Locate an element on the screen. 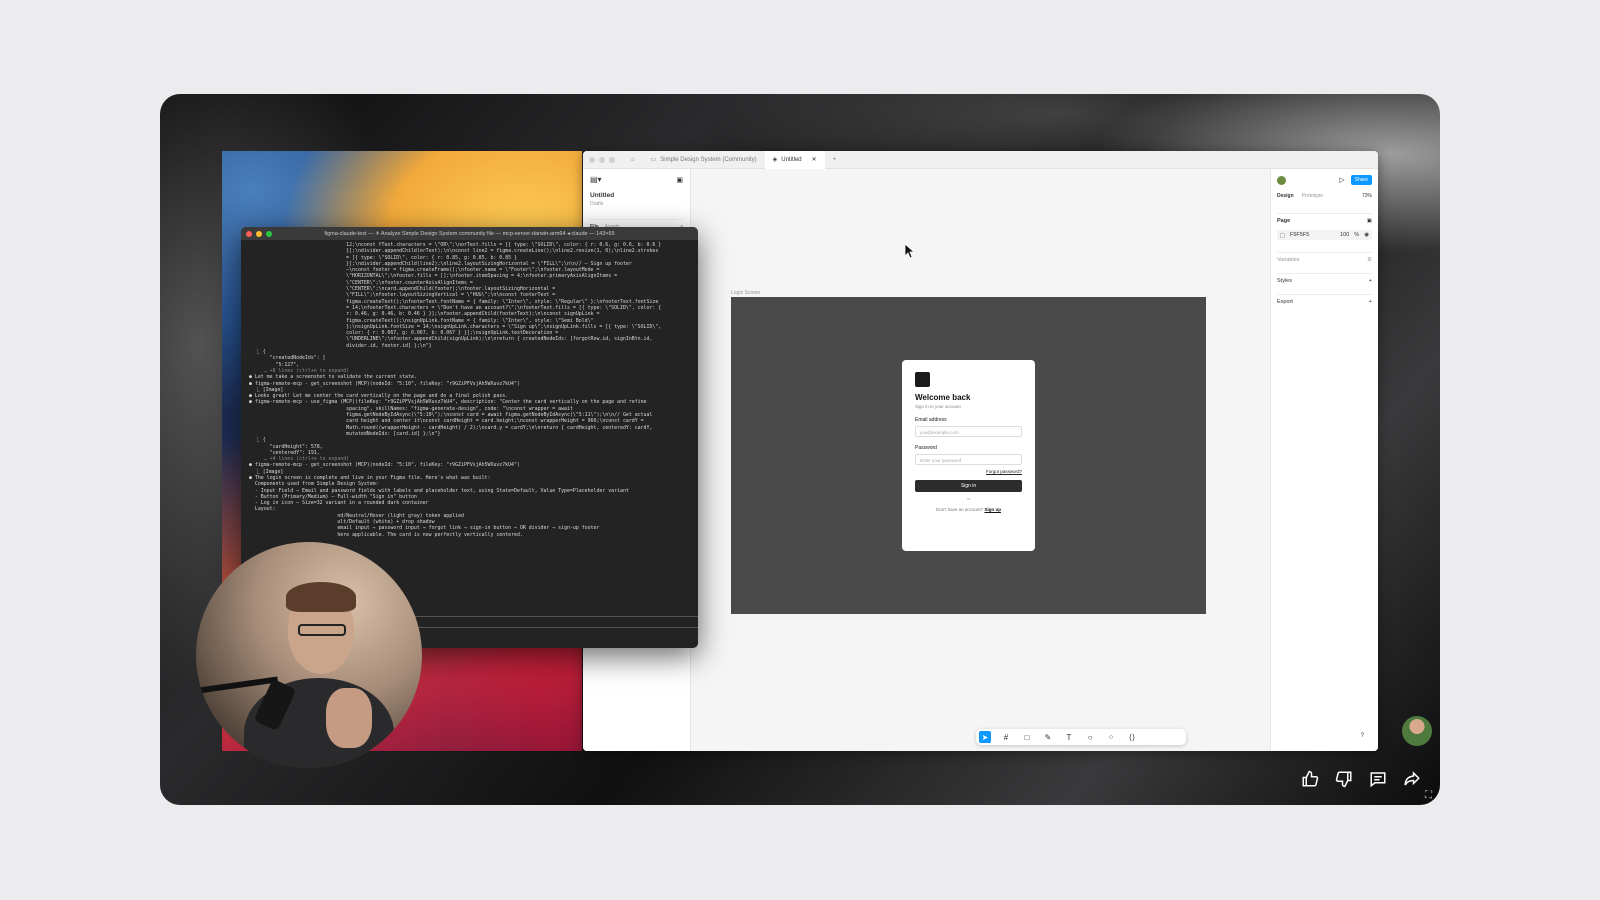 The height and width of the screenshot is (900, 1600). tab-untitled: ◈ Untitled ✕ is located at coordinates (794, 160).